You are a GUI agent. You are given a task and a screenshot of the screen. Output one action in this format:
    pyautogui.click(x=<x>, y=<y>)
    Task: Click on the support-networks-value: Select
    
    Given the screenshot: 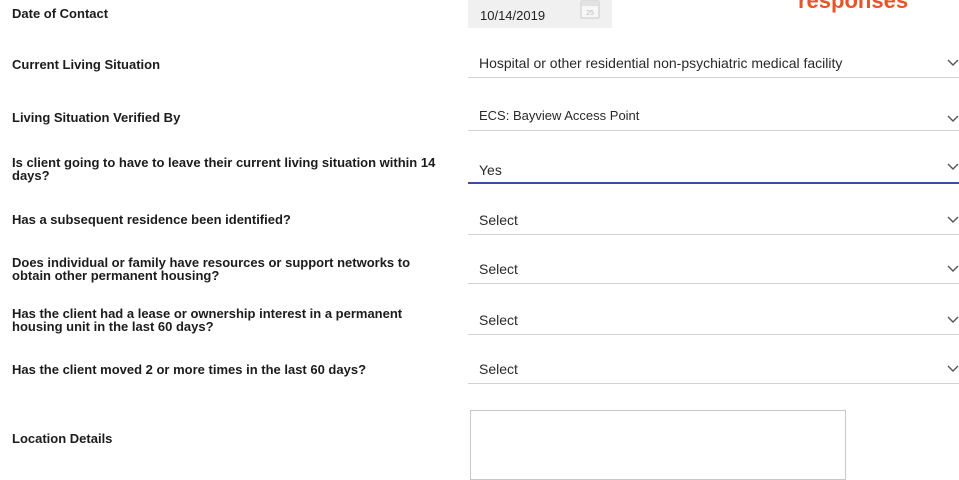 What is the action you would take?
    pyautogui.click(x=498, y=269)
    